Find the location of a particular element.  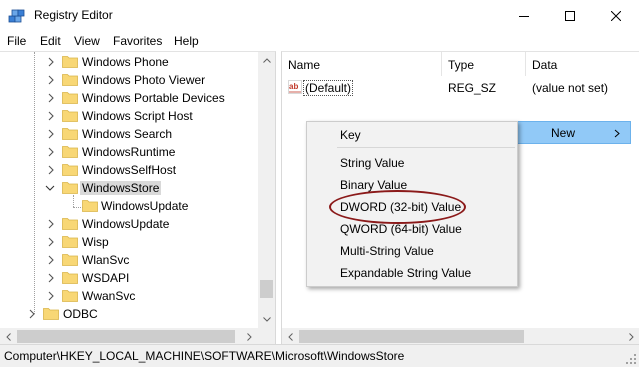

tree-item-odbc: ODBC is located at coordinates (127, 314).